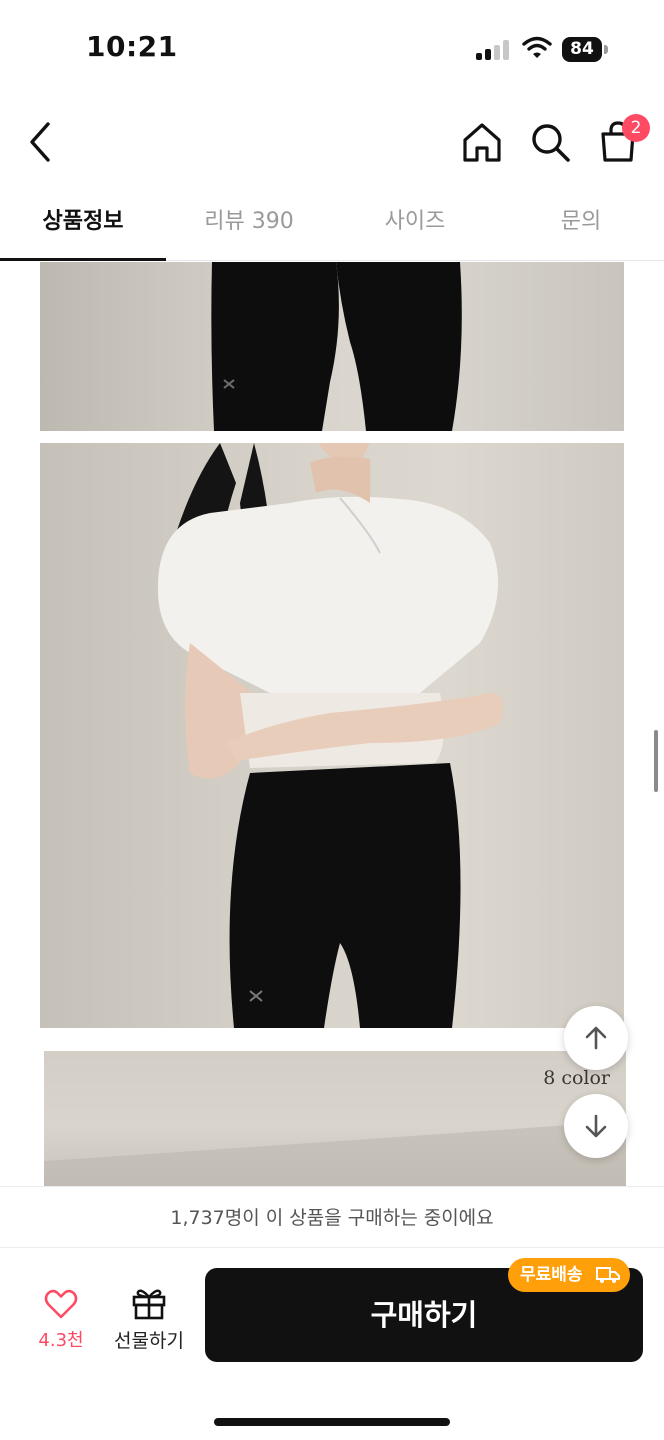 Image resolution: width=664 pixels, height=1440 pixels. What do you see at coordinates (581, 224) in the screenshot?
I see `tab-inquiry: 문의` at bounding box center [581, 224].